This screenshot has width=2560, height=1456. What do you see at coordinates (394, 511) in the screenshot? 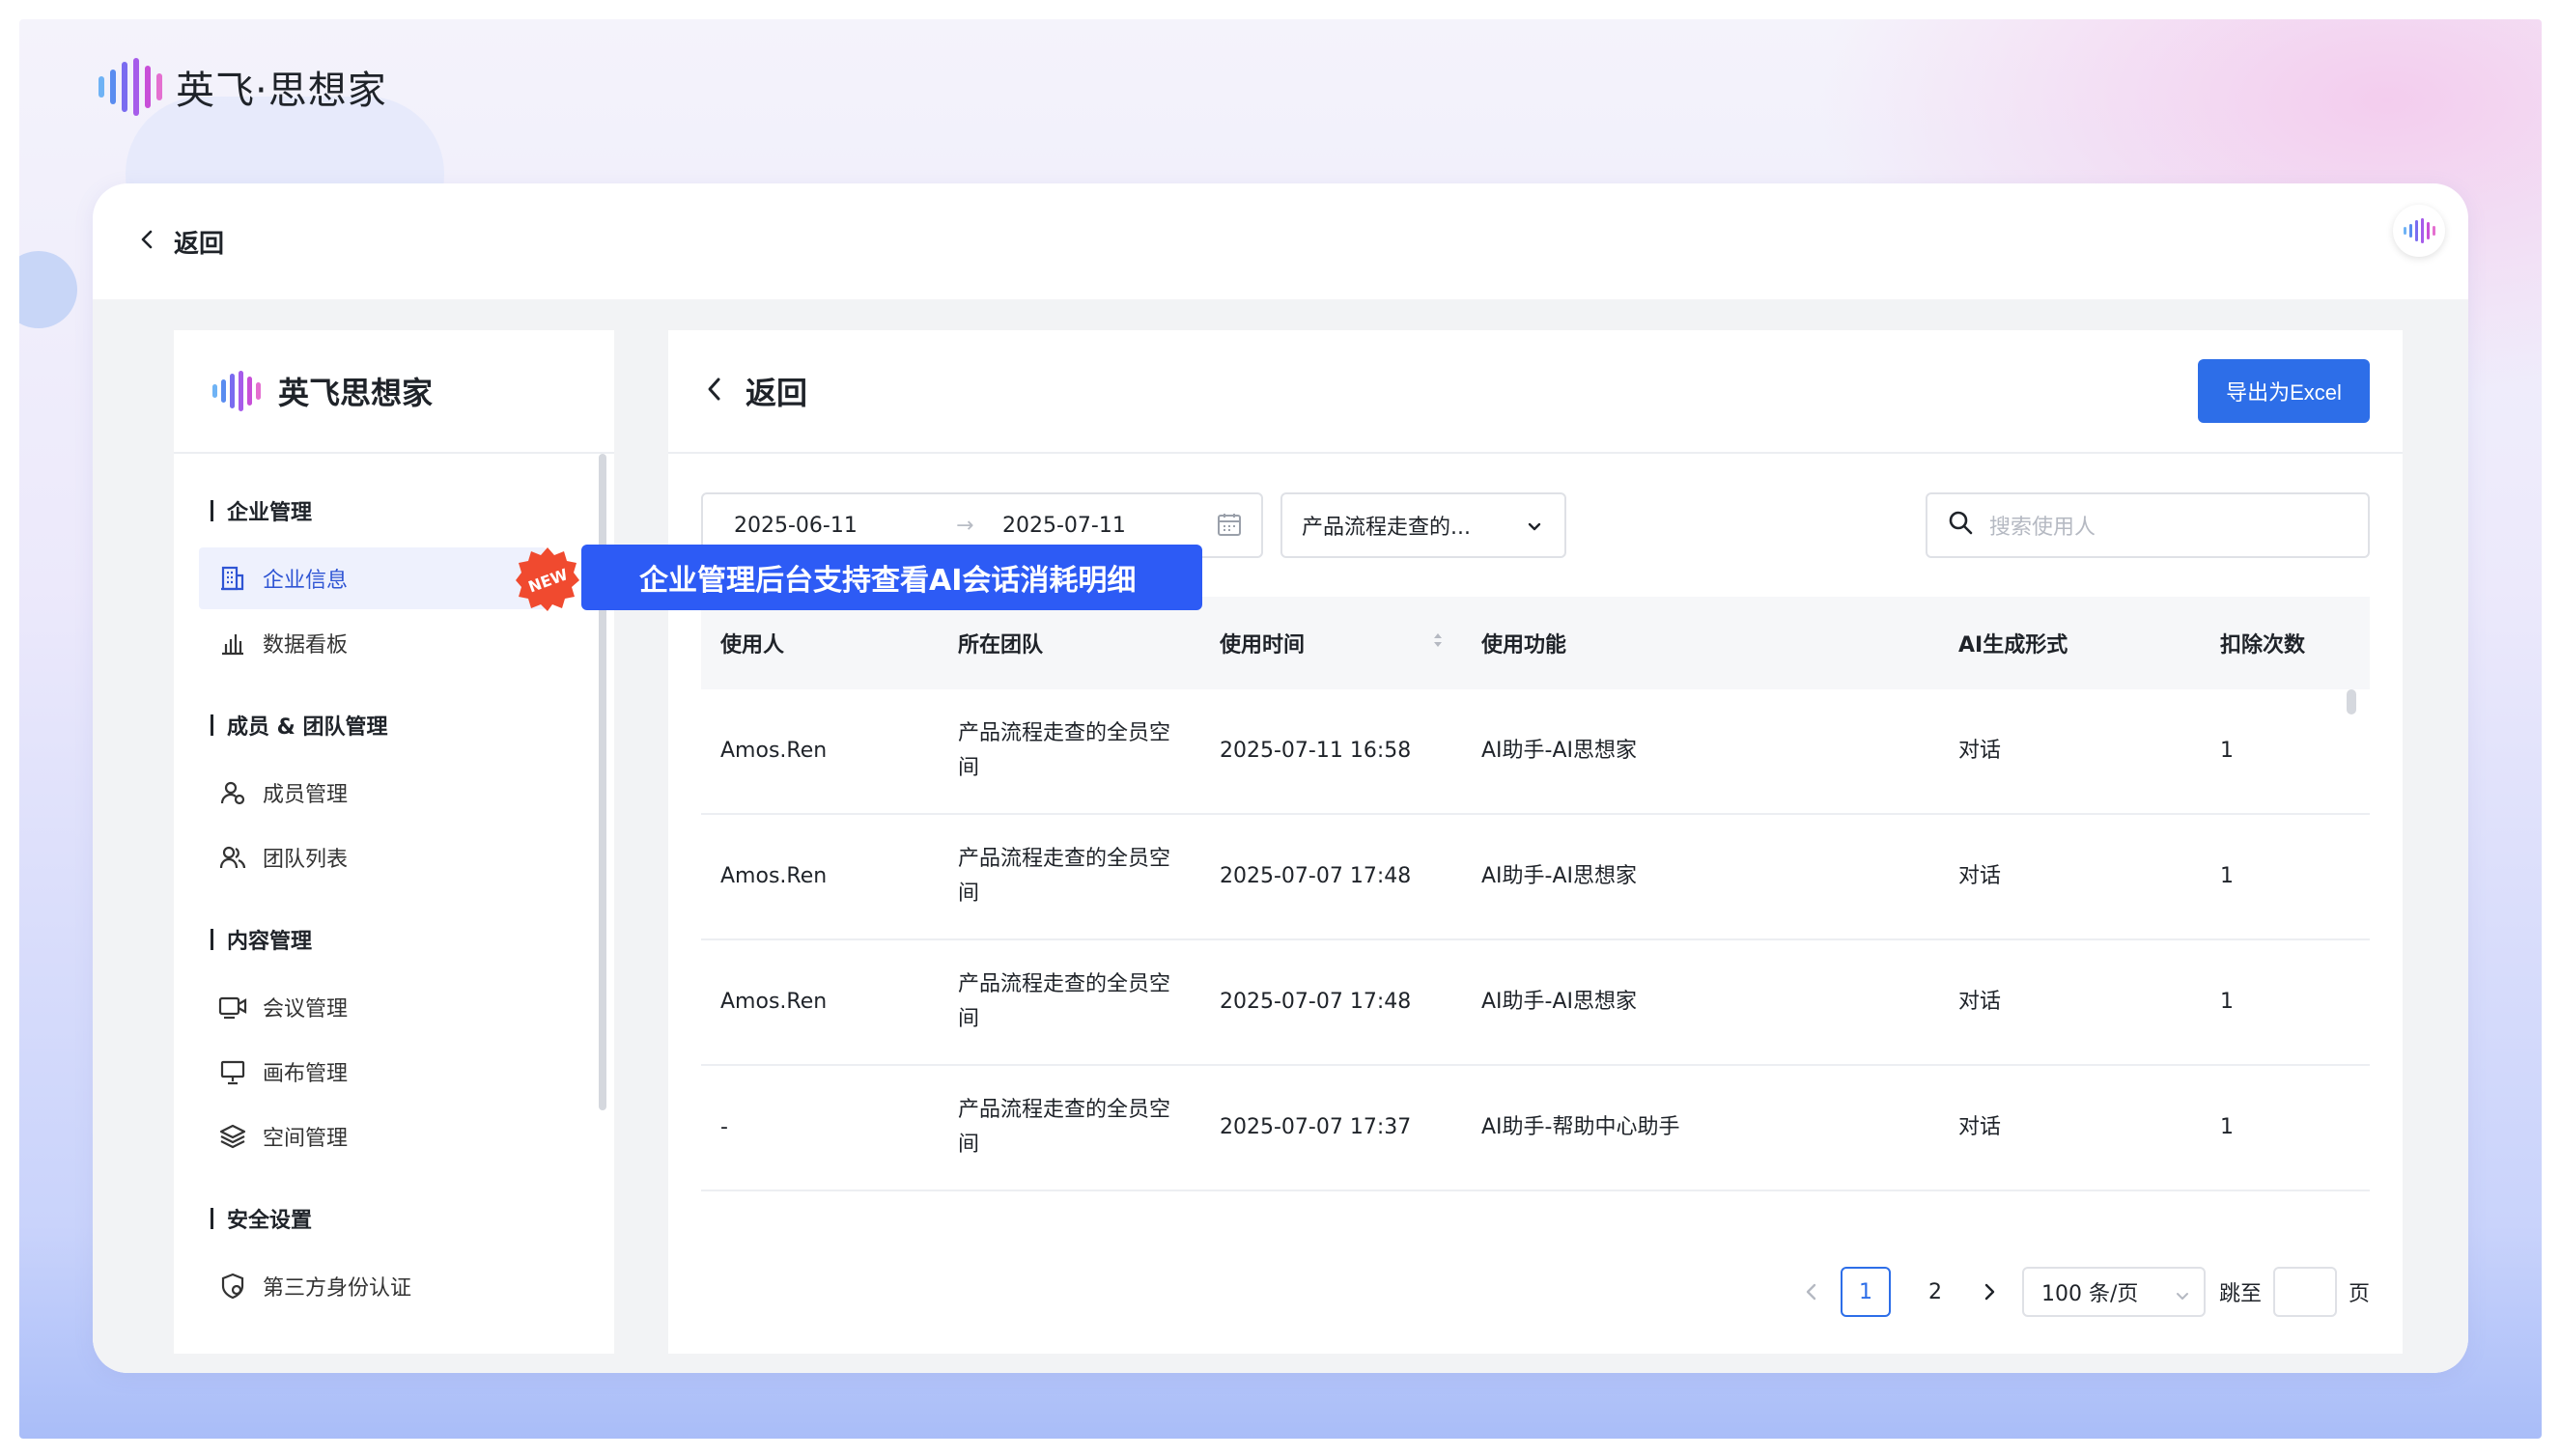
I see `sidebar-group-enterprise: 企业管理` at bounding box center [394, 511].